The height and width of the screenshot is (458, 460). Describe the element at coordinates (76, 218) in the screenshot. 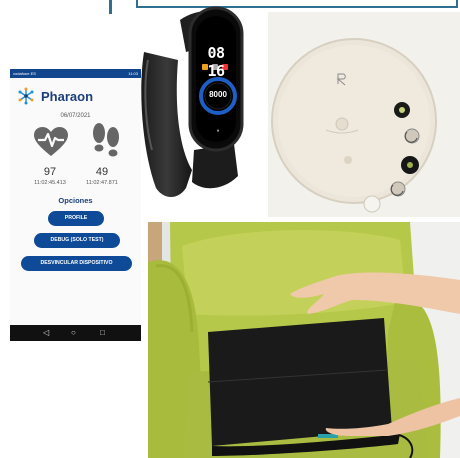

I see `profile-button: PROFILE` at that location.